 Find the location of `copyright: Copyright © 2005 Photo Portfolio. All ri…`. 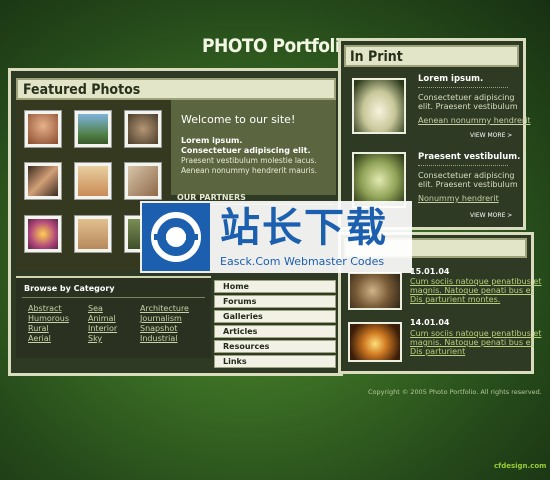

copyright: Copyright © 2005 Photo Portfolio. All ri… is located at coordinates (455, 392).